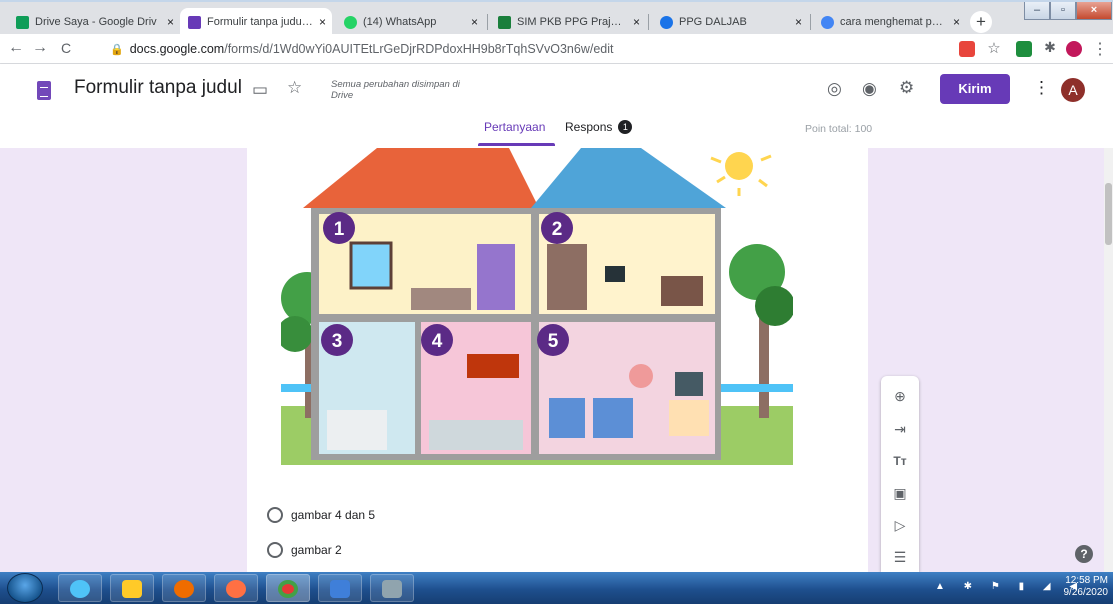 The width and height of the screenshot is (1113, 604). Describe the element at coordinates (117, 50) in the screenshot. I see `lock-icon: 🔒` at that location.